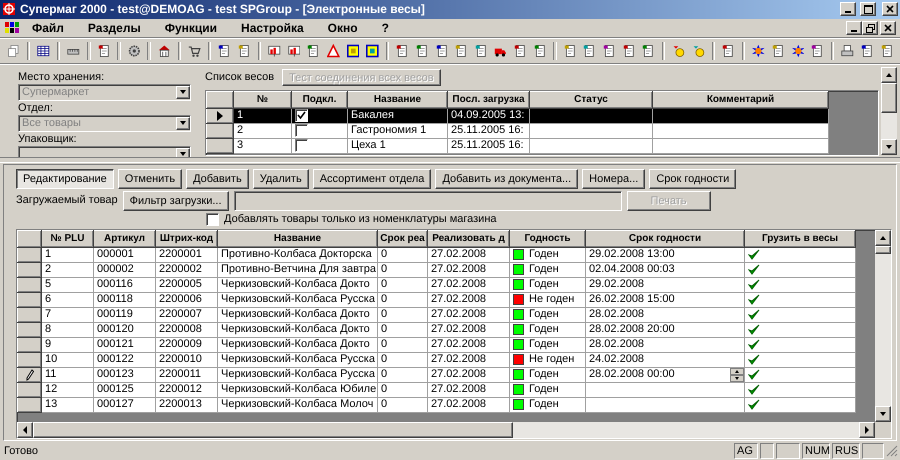 The height and width of the screenshot is (460, 900). What do you see at coordinates (125, 270) in the screenshot?
I see `table-cell: 000002` at bounding box center [125, 270].